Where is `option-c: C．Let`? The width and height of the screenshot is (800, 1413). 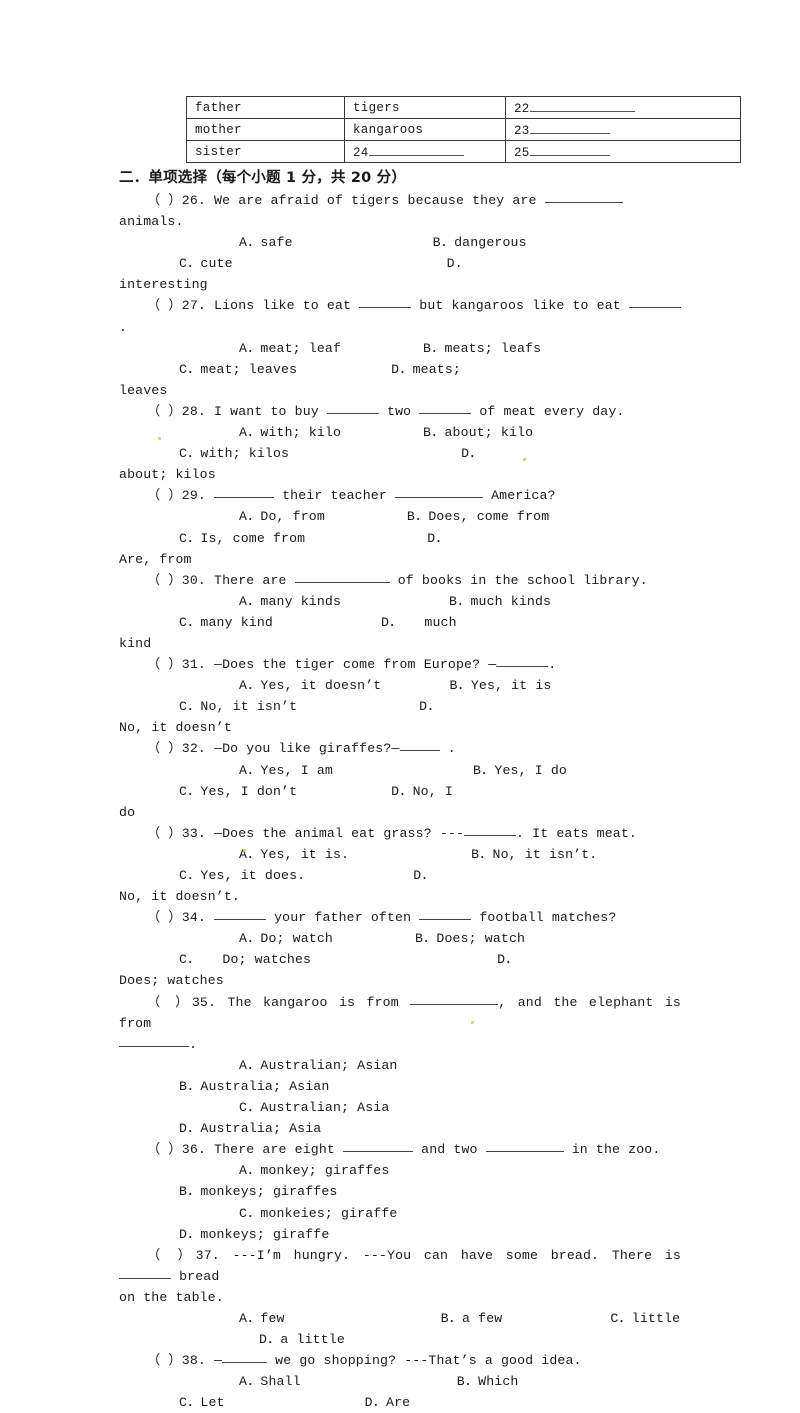
option-c: C．Let is located at coordinates (172, 1402).